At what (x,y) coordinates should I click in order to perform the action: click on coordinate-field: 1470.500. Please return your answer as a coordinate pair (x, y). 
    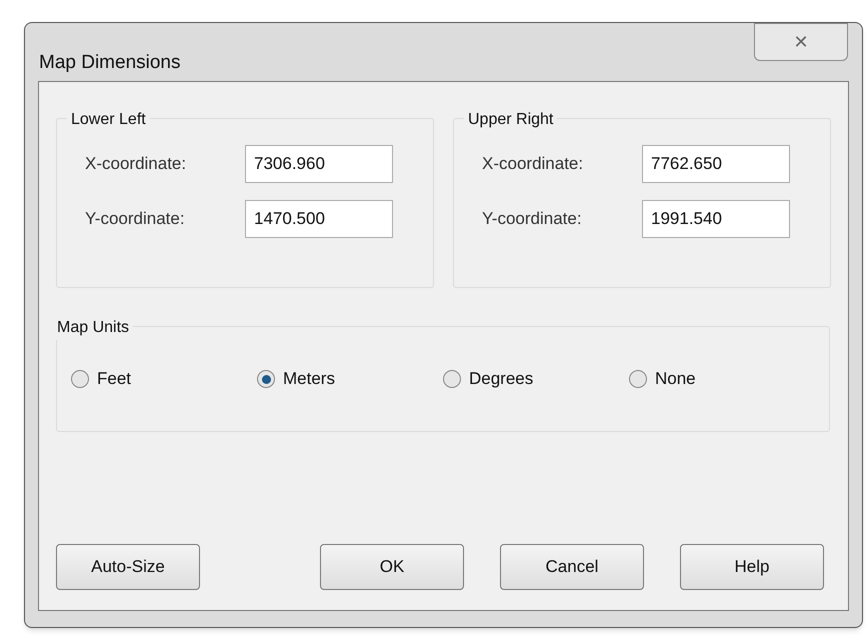
    Looking at the image, I should click on (319, 219).